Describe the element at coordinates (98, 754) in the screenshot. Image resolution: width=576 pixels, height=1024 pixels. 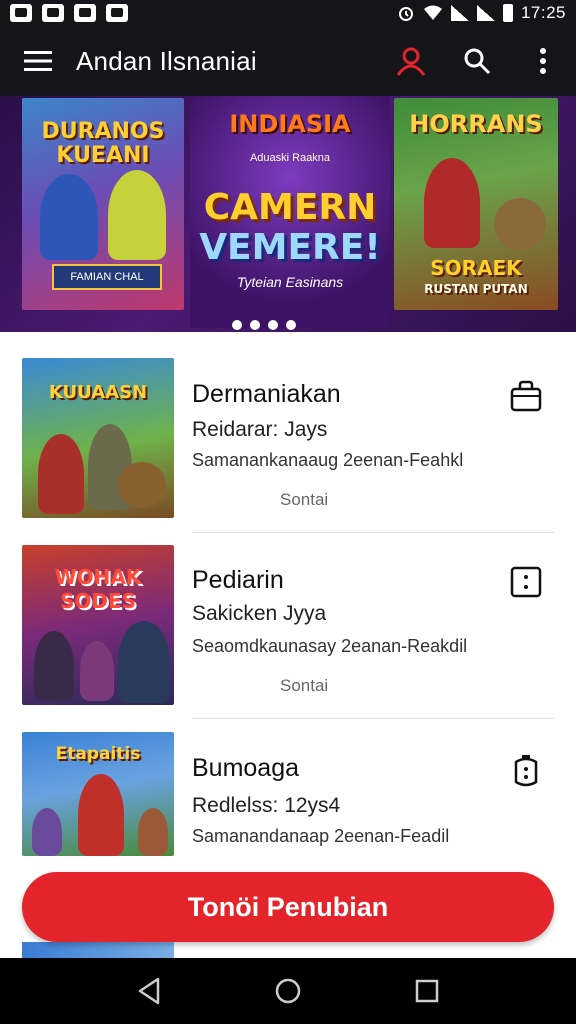
I see `thumbnail-title: Etapaitis` at that location.